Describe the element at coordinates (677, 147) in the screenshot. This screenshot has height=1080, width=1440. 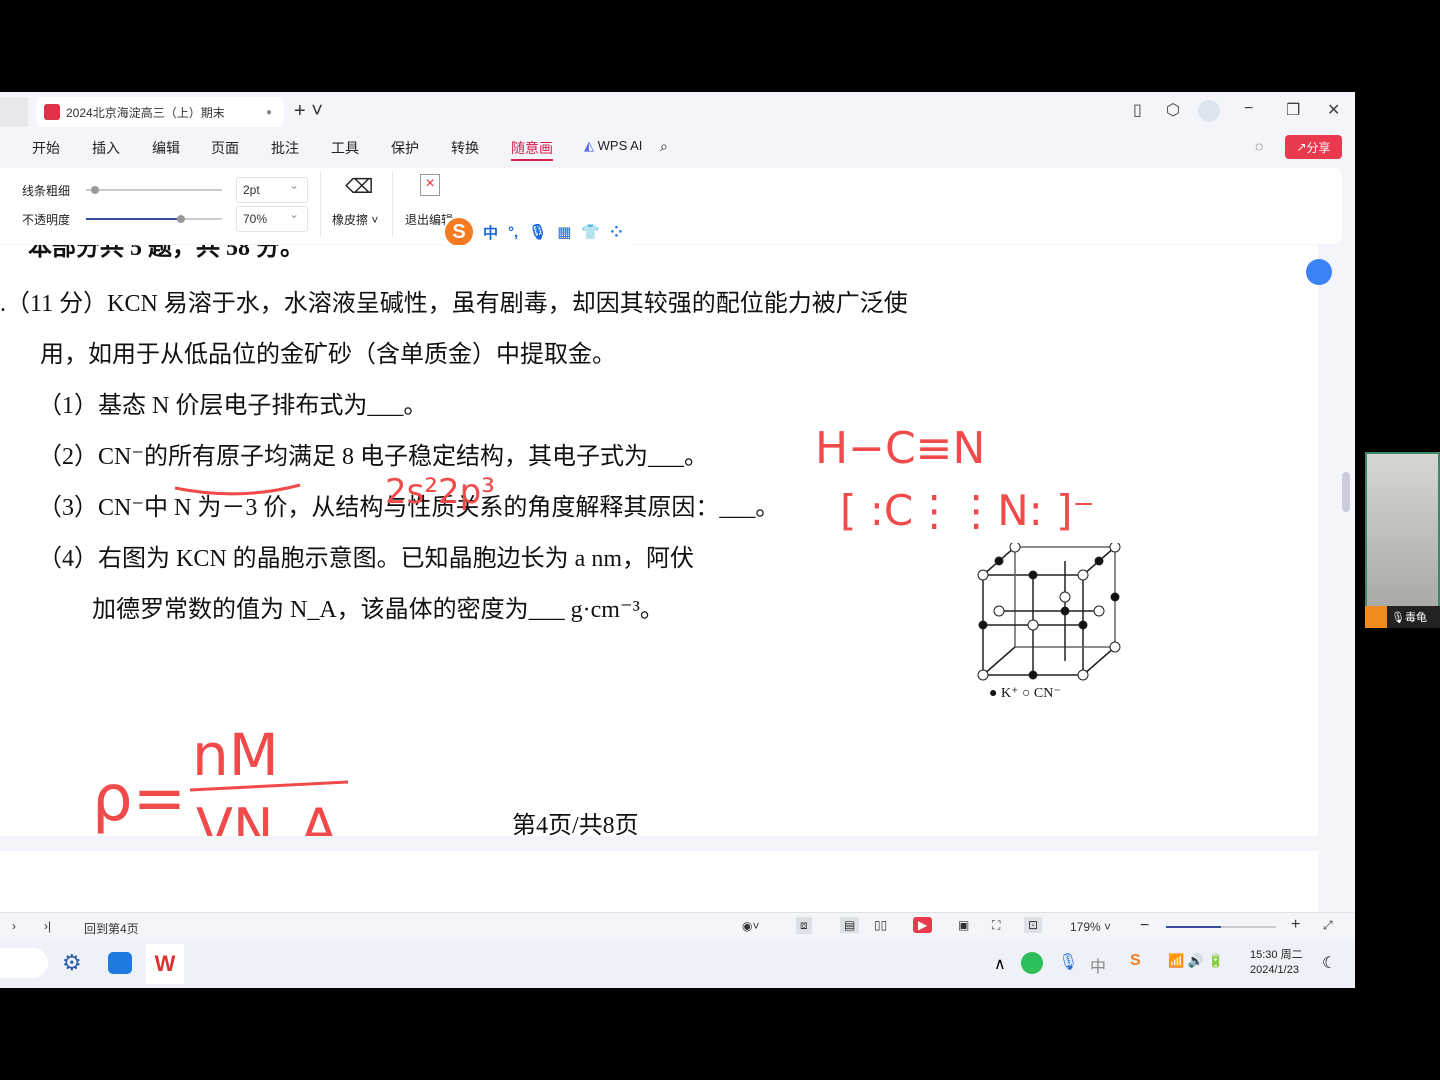
I see `menu-bar: 开始 插入 编辑 页面 批注 工具 保护 转换 随意画 ◭ WPS AI ⌕ ◌` at that location.